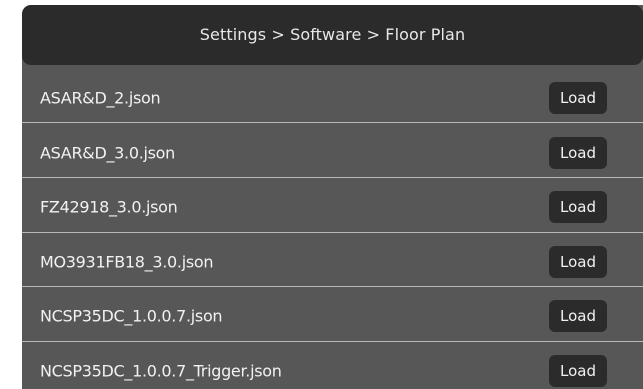 The width and height of the screenshot is (643, 389). What do you see at coordinates (100, 98) in the screenshot?
I see `file-name: ASAR&D_2.json` at bounding box center [100, 98].